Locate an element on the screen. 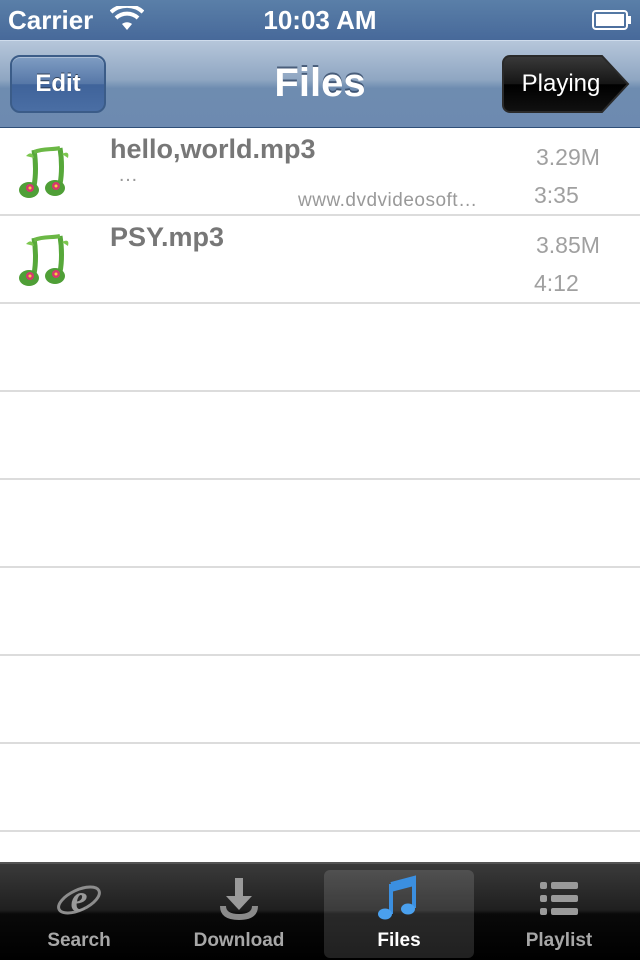 The width and height of the screenshot is (640, 960). download-icon is located at coordinates (239, 899).